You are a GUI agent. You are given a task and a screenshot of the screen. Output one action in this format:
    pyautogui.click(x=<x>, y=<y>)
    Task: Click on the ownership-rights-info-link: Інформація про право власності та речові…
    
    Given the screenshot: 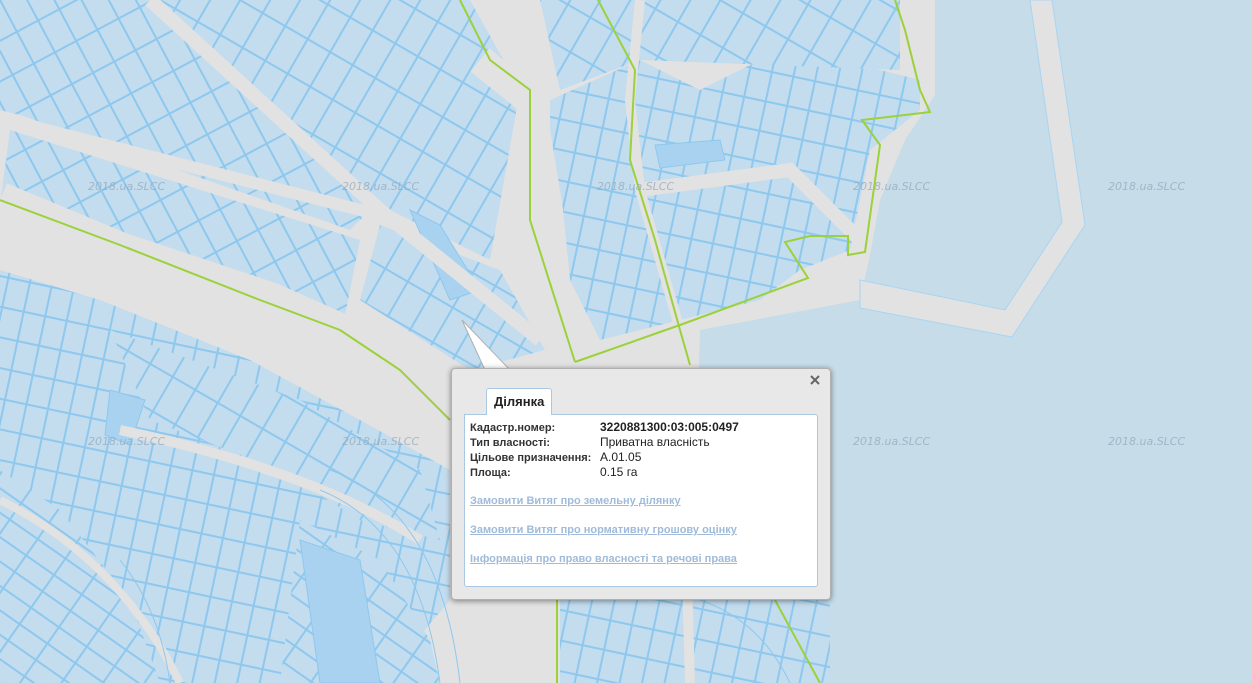 What is the action you would take?
    pyautogui.click(x=603, y=559)
    